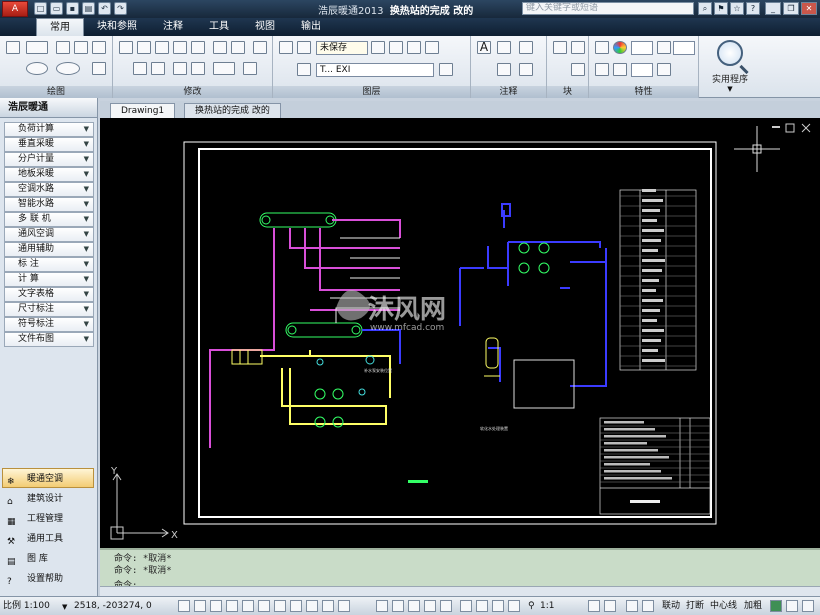 The width and height of the screenshot is (820, 615). What do you see at coordinates (60, 27) in the screenshot?
I see `tab-home: 常用` at bounding box center [60, 27].